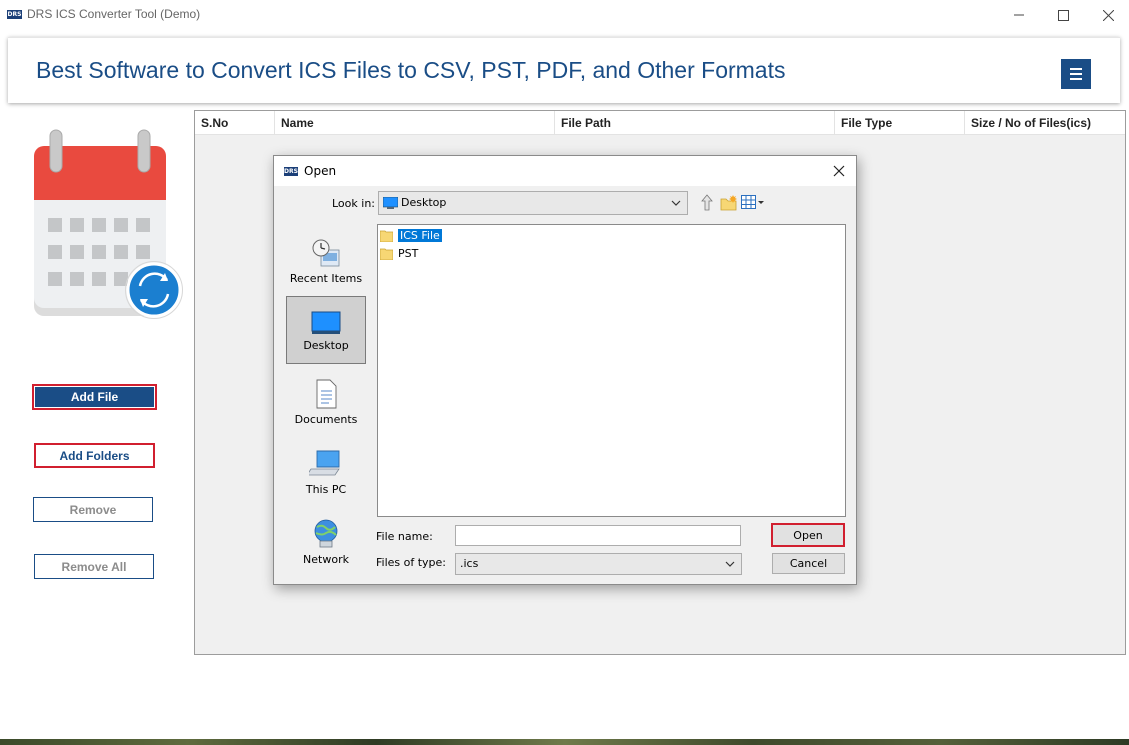 The width and height of the screenshot is (1129, 745). Describe the element at coordinates (326, 322) in the screenshot. I see `desktop-icon` at that location.